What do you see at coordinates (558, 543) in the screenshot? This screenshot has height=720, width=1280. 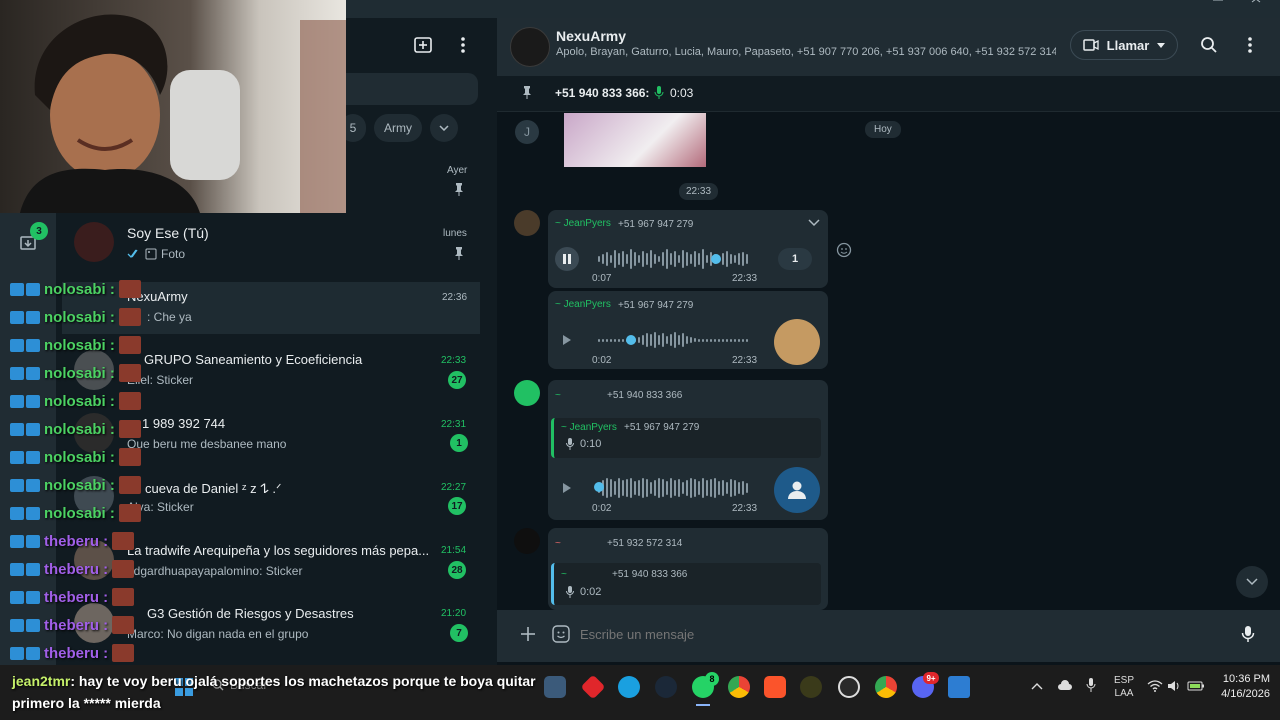 I see `message-sender: ~` at bounding box center [558, 543].